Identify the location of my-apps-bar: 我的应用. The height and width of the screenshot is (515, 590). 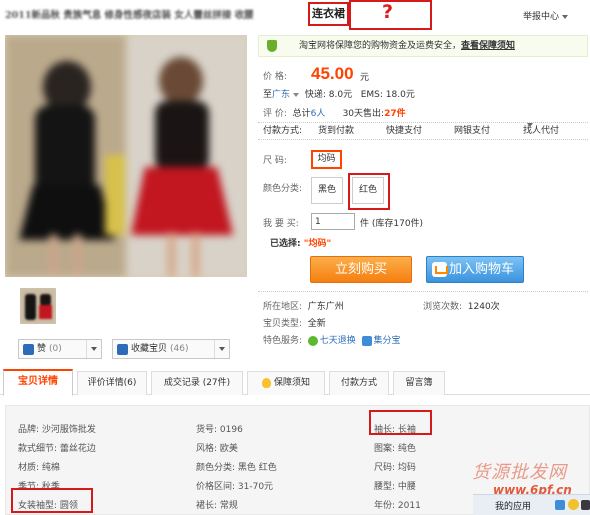
(531, 504).